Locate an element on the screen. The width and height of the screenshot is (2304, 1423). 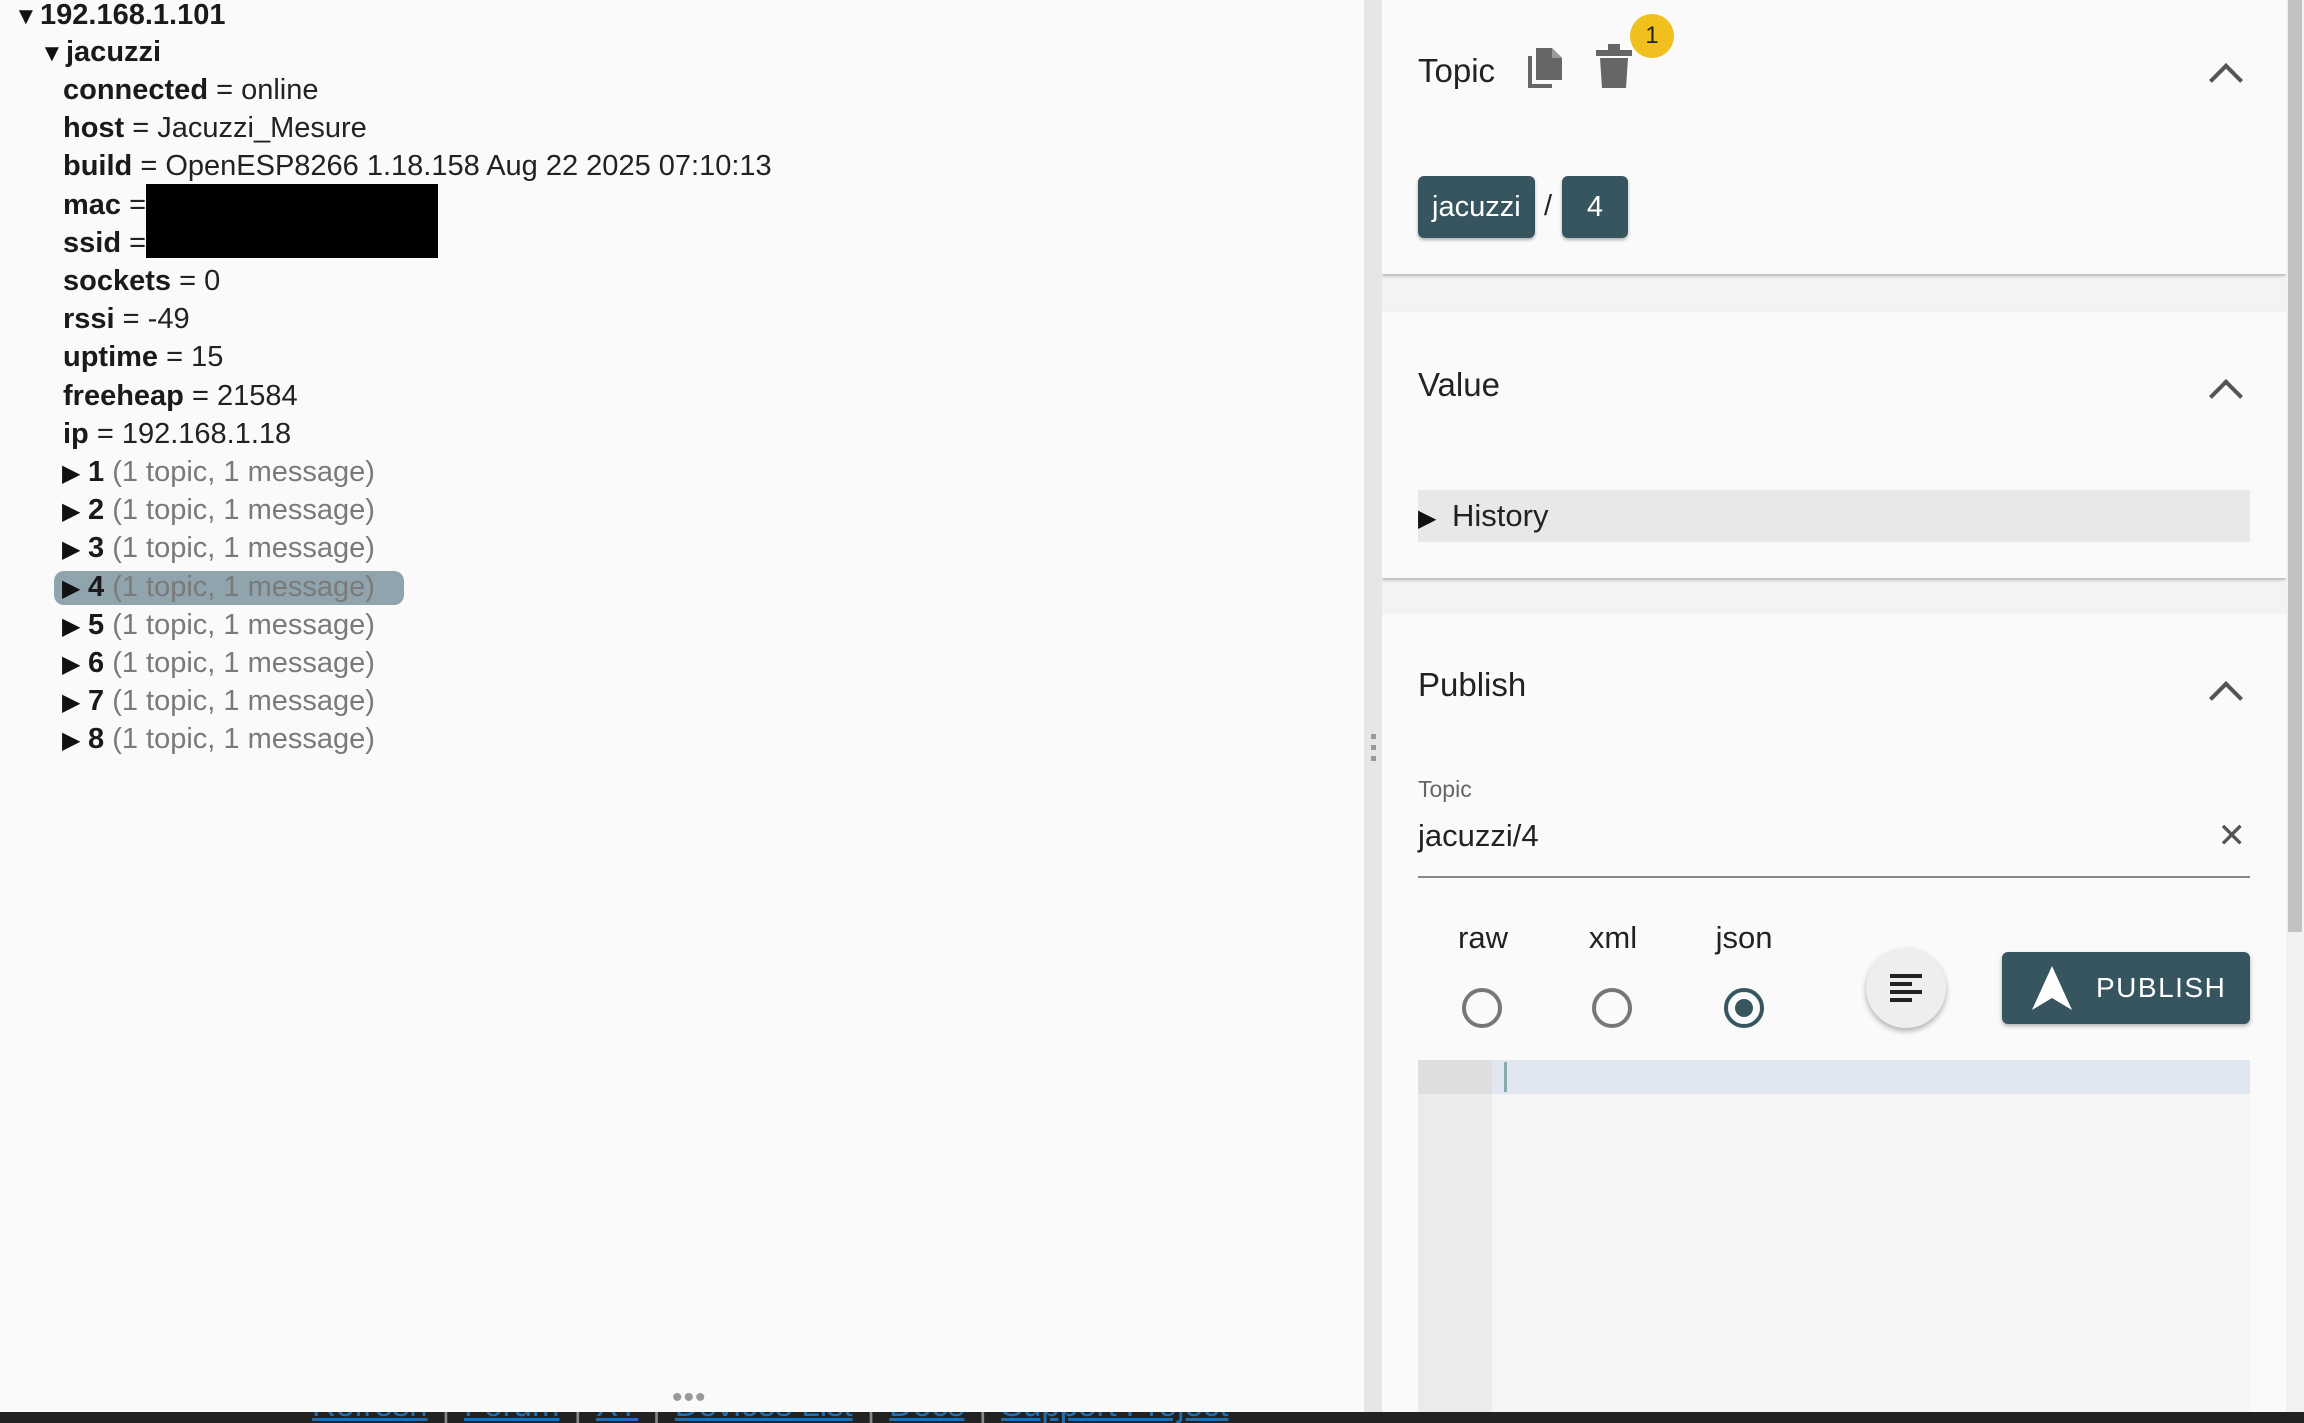
value-panel: Value ▶ History is located at coordinates (1834, 445).